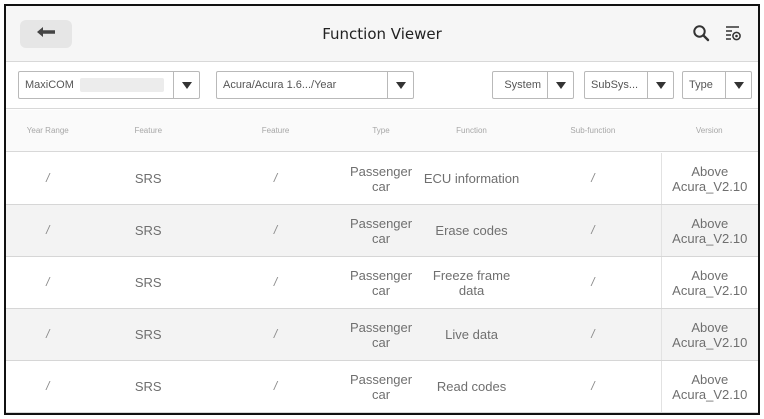 The height and width of the screenshot is (419, 764). Describe the element at coordinates (280, 85) in the screenshot. I see `vehicle-dropdown-value: Acura/Acura 1.6.../Year` at that location.